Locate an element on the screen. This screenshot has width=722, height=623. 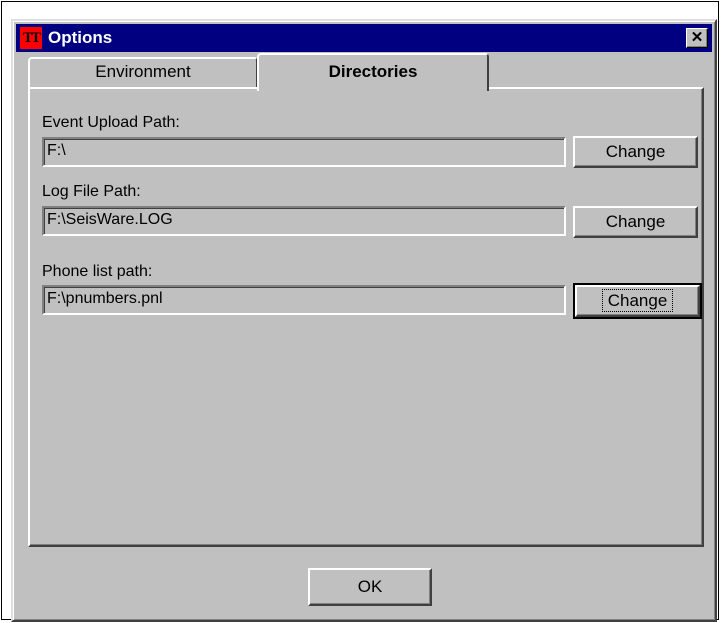
tab-environment-label: Environment is located at coordinates (143, 71).